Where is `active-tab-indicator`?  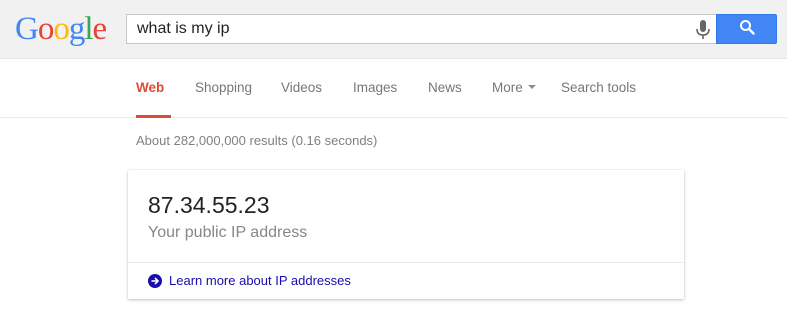 active-tab-indicator is located at coordinates (153, 116).